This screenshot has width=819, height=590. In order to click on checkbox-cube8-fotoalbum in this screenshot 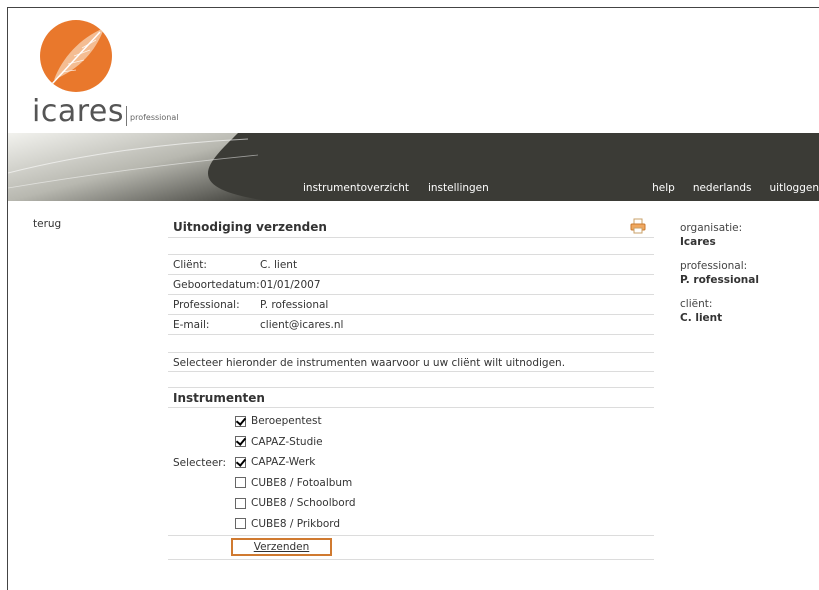, I will do `click(240, 483)`.